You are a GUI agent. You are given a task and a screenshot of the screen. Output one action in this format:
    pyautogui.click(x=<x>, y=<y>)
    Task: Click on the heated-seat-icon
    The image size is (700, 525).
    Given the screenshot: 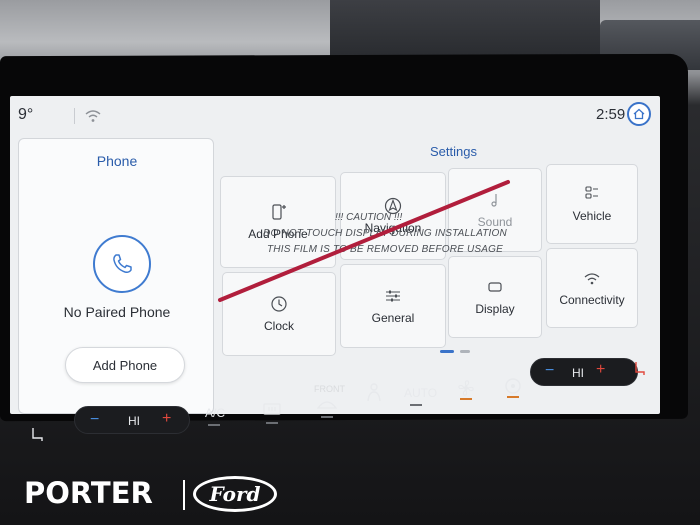 What is the action you would take?
    pyautogui.click(x=37, y=435)
    